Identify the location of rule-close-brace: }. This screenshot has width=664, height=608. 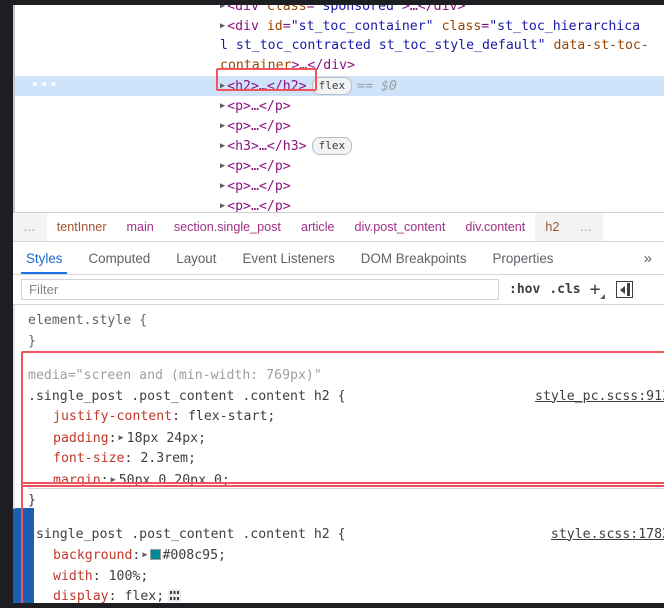
(32, 500).